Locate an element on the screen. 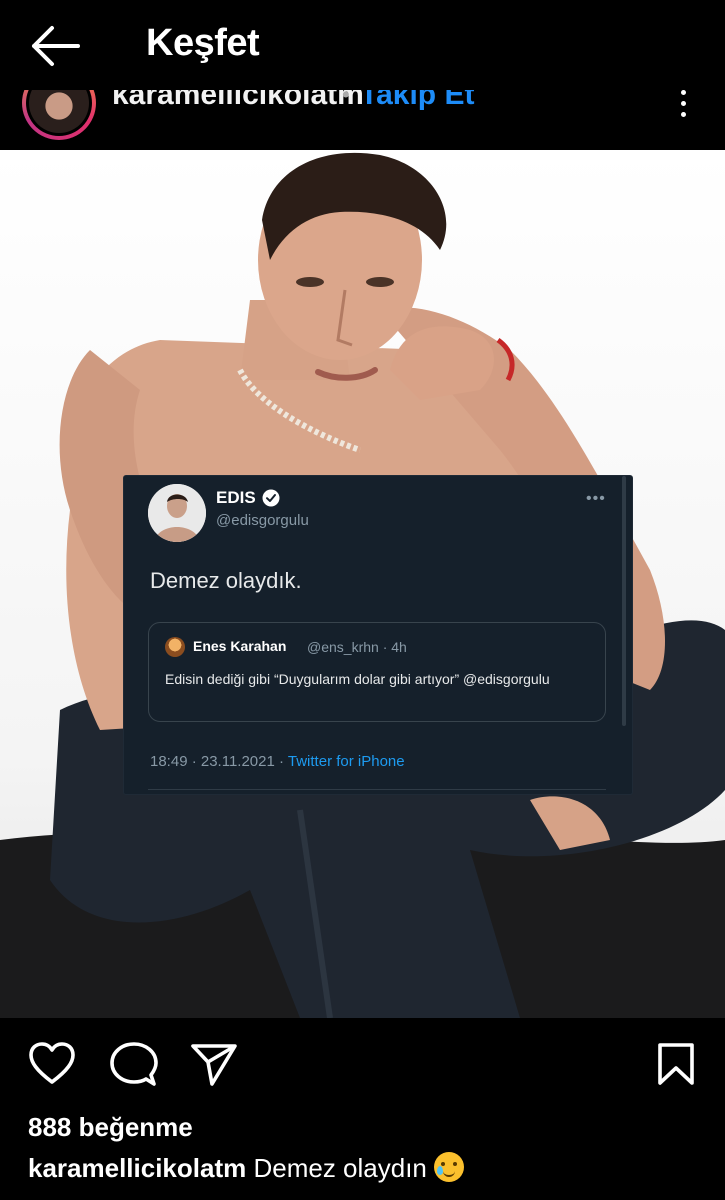  tweet-source-link: Twitter for iPhone is located at coordinates (346, 761).